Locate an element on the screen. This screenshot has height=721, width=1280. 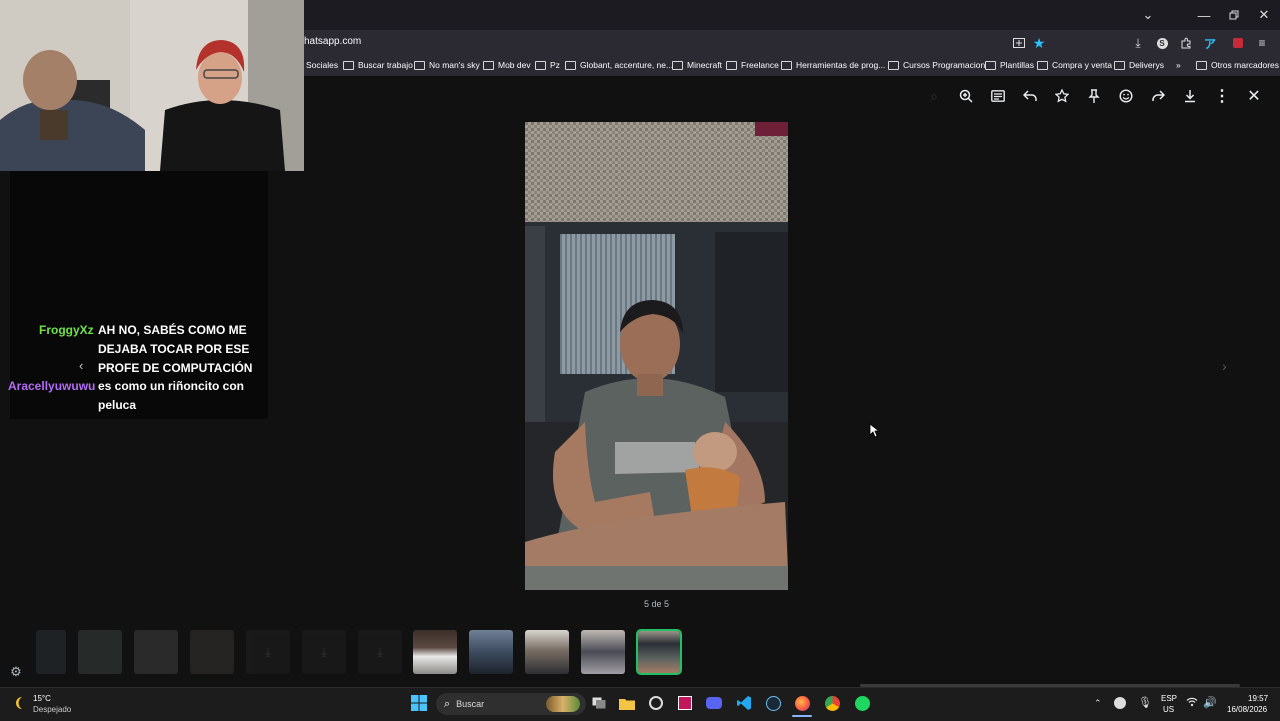
prev-arrow-icon: ‹ is located at coordinates (81, 365).